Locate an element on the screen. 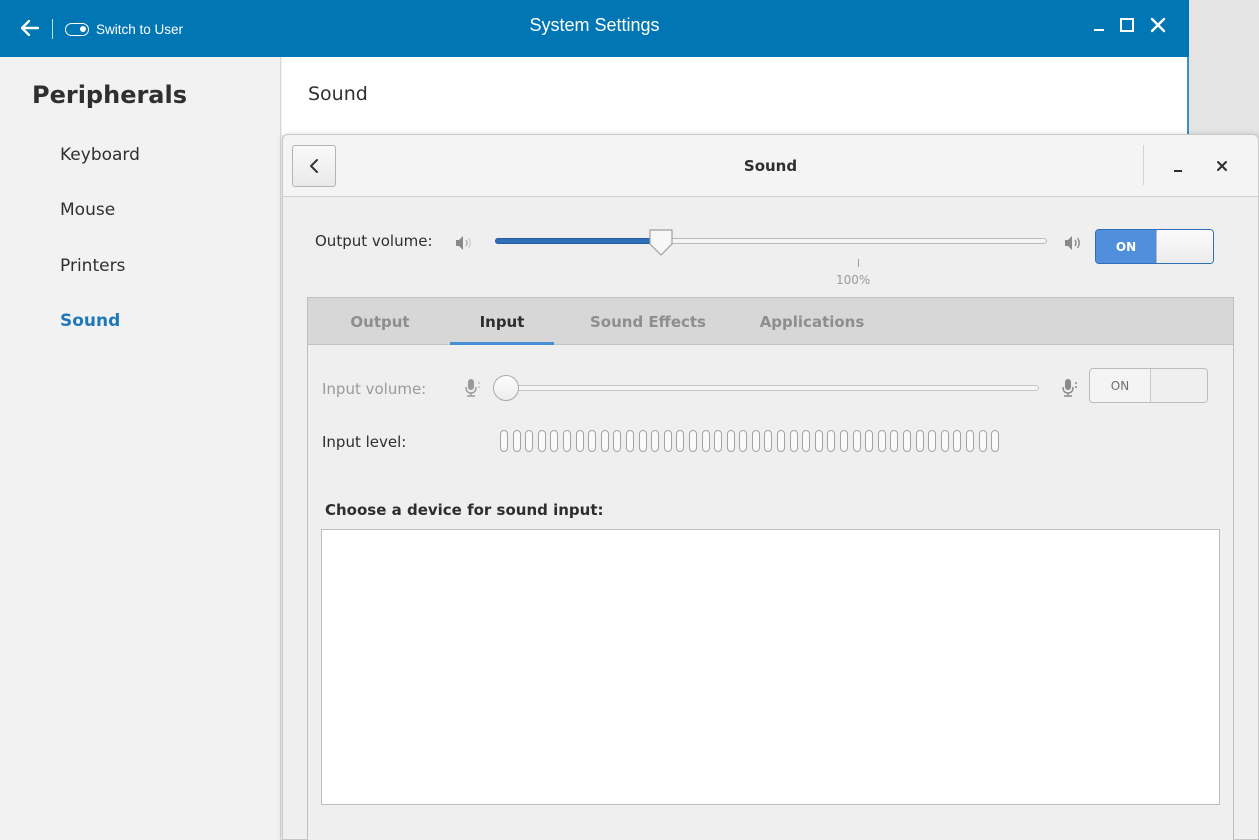 This screenshot has width=1259, height=840. dialog-header: Sound is located at coordinates (770, 166).